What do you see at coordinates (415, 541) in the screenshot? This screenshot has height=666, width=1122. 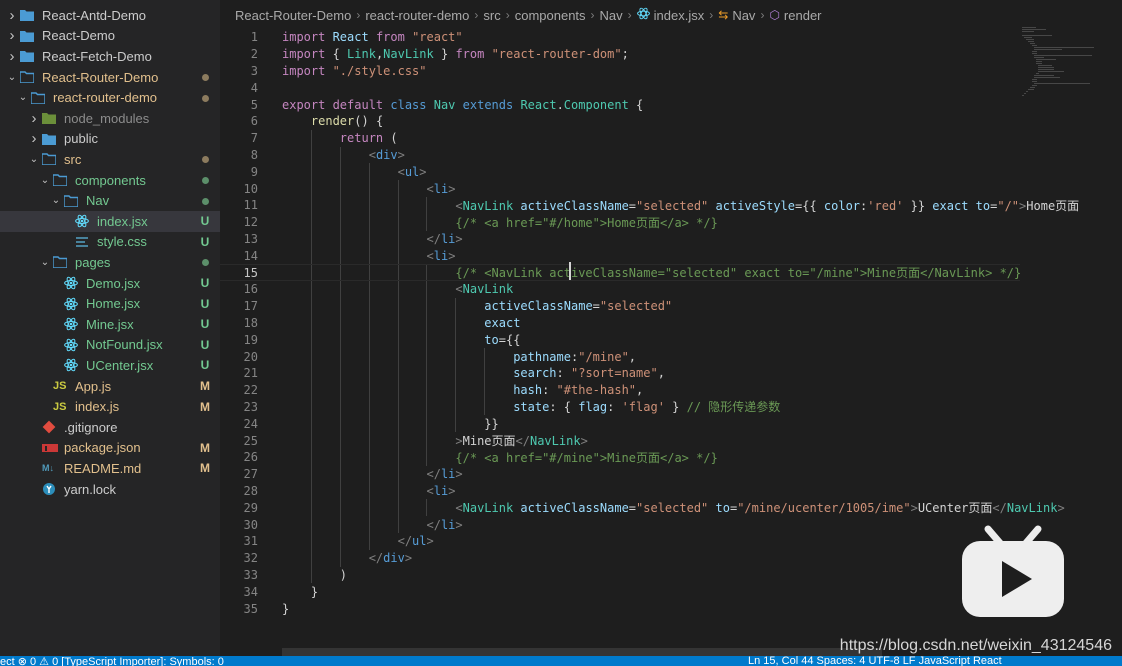 I see `code-text: </ul>` at bounding box center [415, 541].